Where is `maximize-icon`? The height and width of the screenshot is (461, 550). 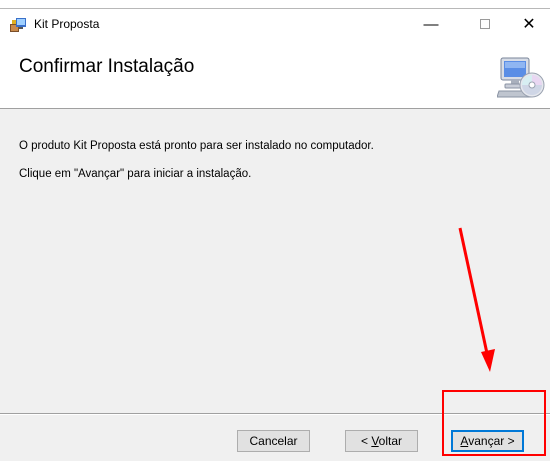
maximize-icon is located at coordinates (485, 24).